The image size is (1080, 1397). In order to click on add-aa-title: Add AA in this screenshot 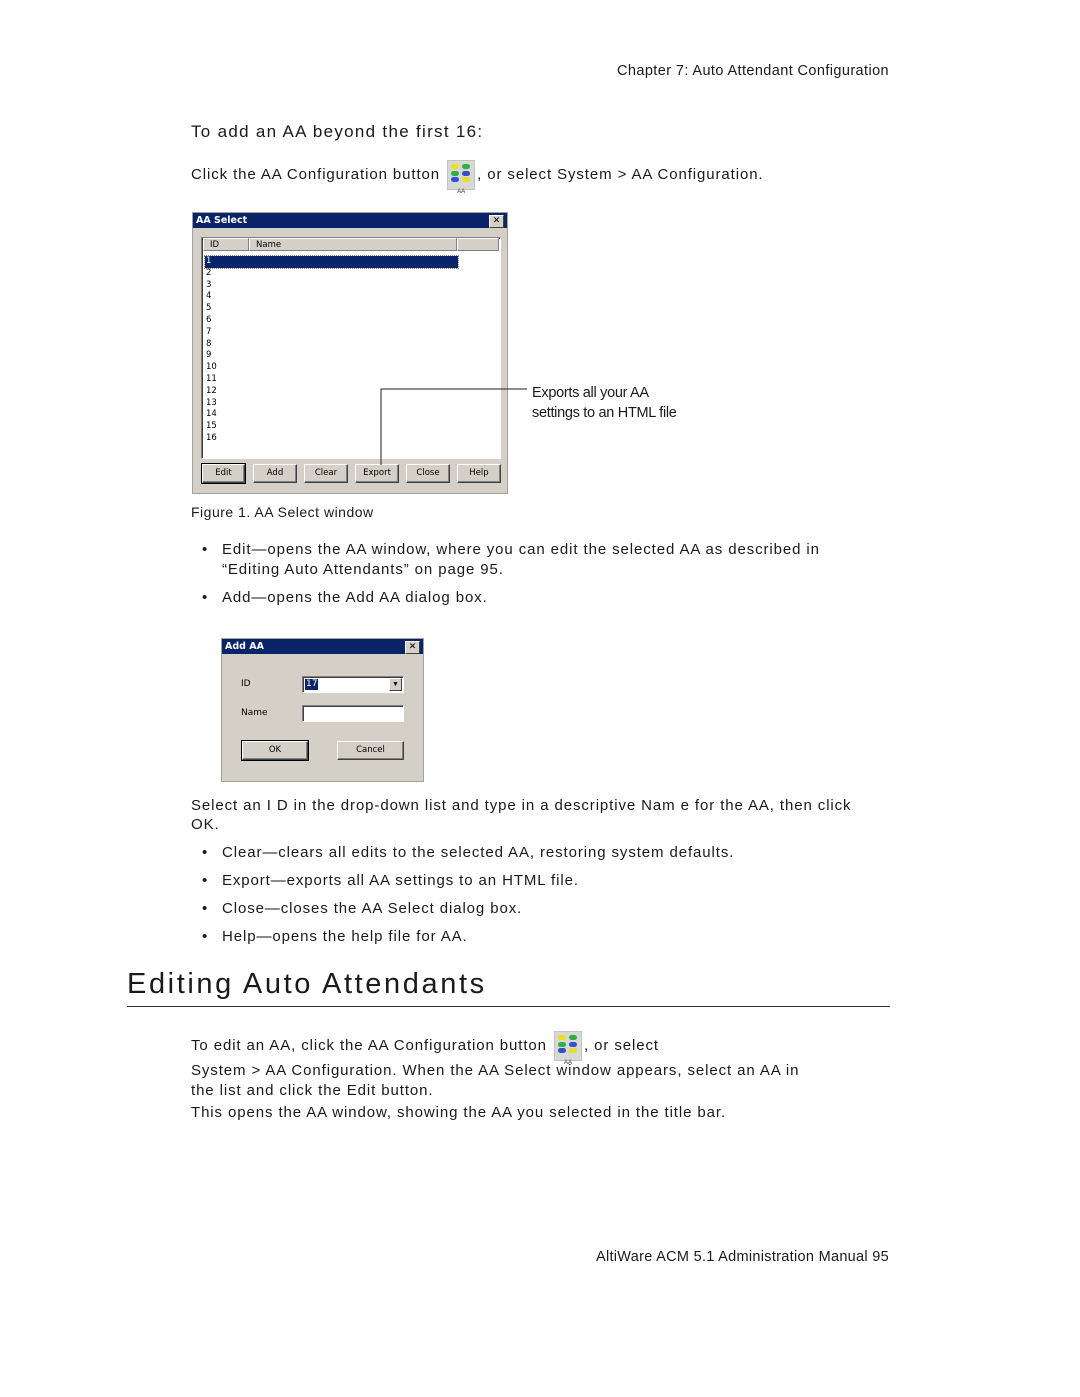, I will do `click(244, 646)`.